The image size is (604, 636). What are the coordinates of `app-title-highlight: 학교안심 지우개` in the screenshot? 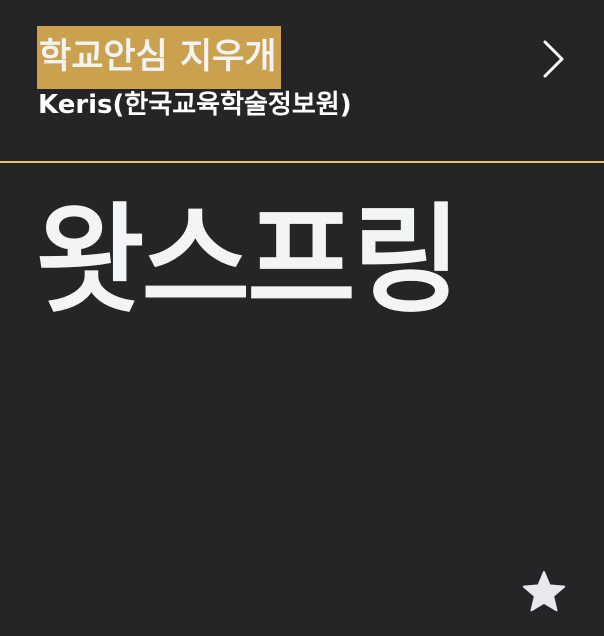 It's located at (159, 57).